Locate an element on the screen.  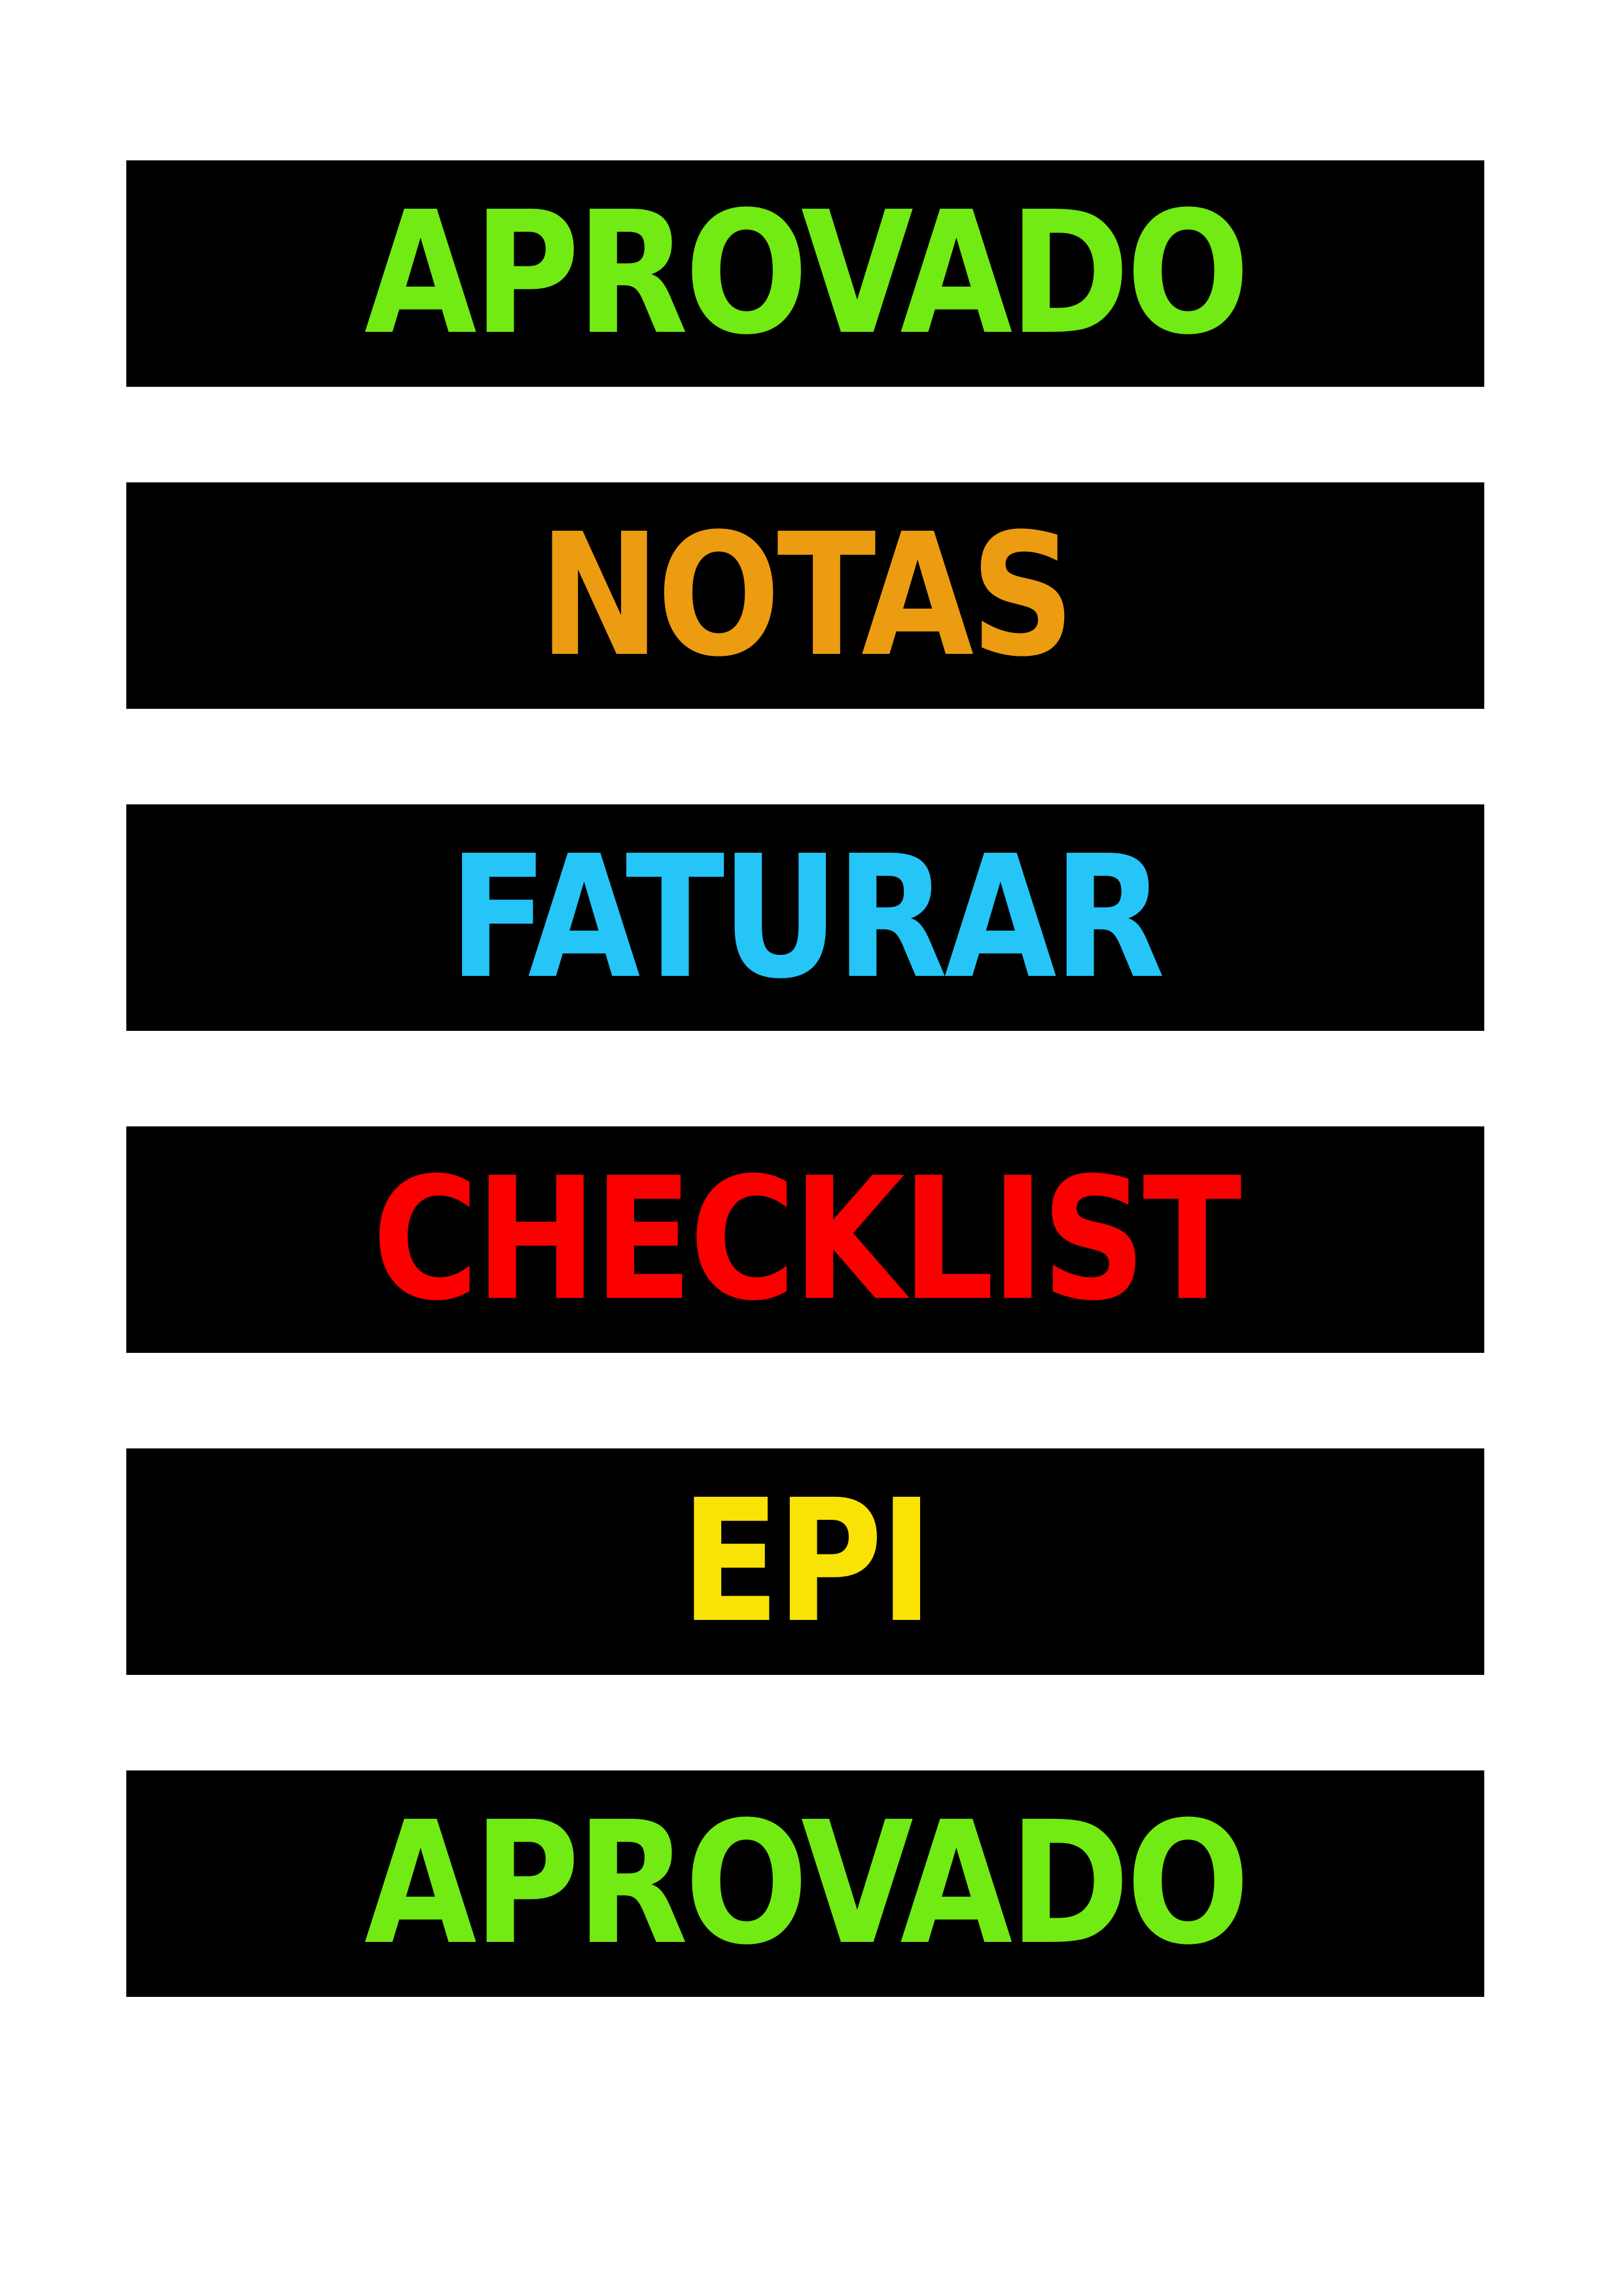
label-band-epi: EPI is located at coordinates (805, 1561).